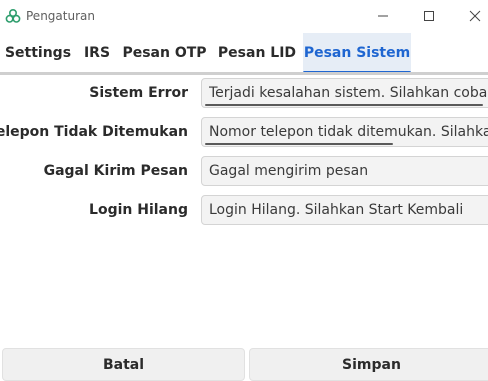 The height and width of the screenshot is (381, 488). What do you see at coordinates (244, 16) in the screenshot?
I see `title-bar: Pengaturan` at bounding box center [244, 16].